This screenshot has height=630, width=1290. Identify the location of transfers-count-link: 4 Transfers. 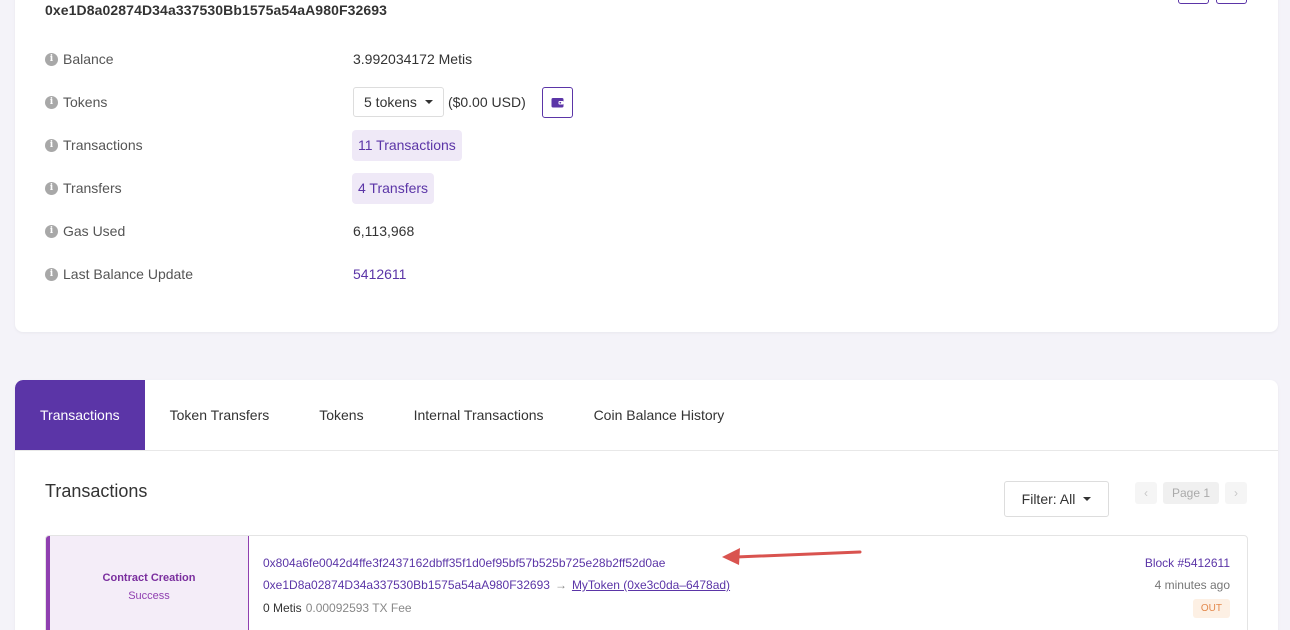
(393, 188).